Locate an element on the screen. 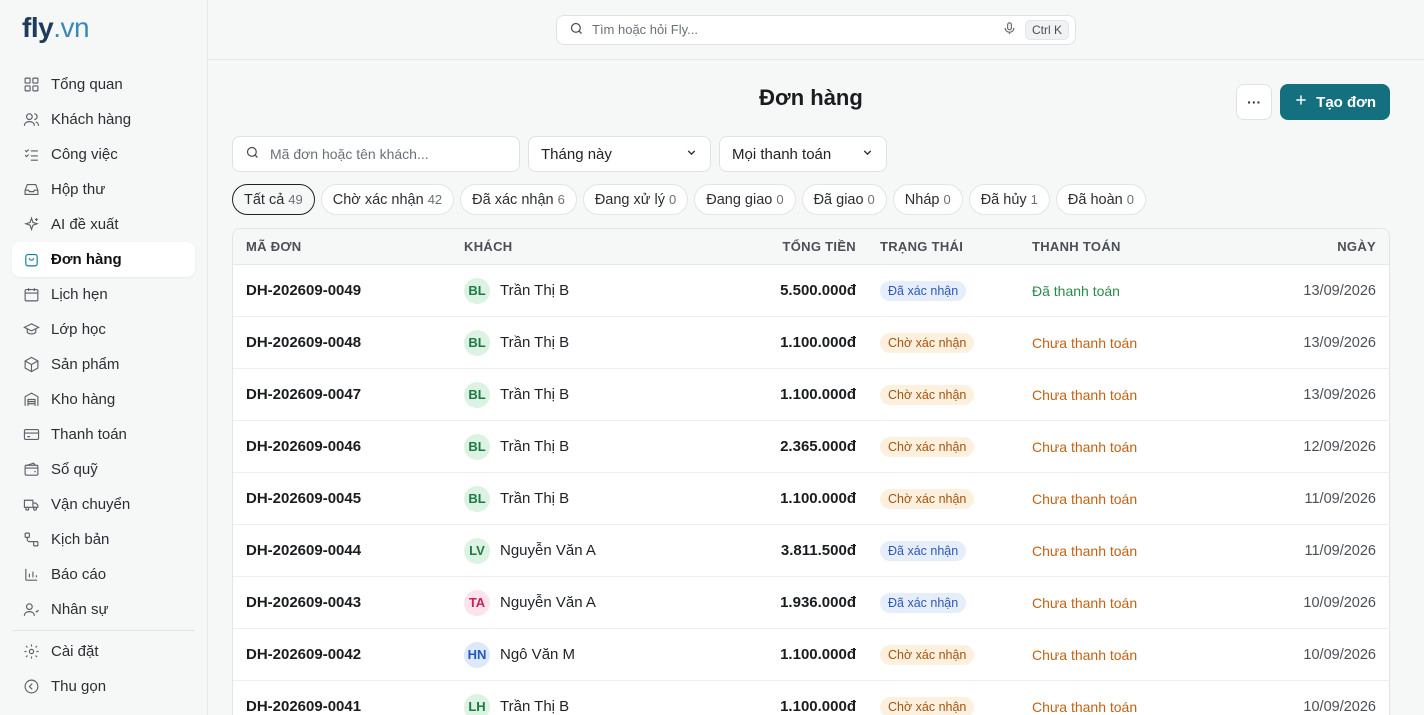  sidebar-item-label: Thu gọn is located at coordinates (79, 686).